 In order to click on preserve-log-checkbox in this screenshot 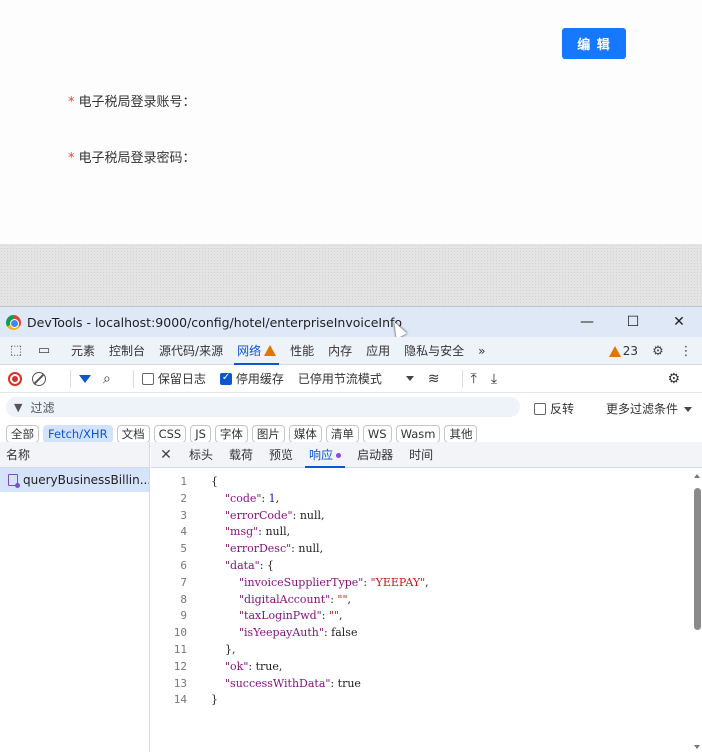, I will do `click(147, 378)`.